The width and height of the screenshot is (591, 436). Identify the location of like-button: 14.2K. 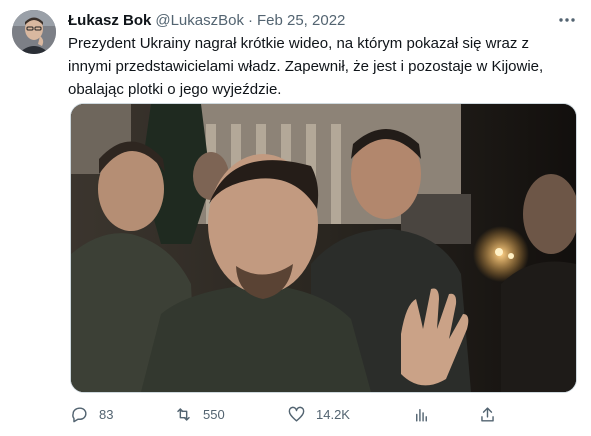
(318, 414).